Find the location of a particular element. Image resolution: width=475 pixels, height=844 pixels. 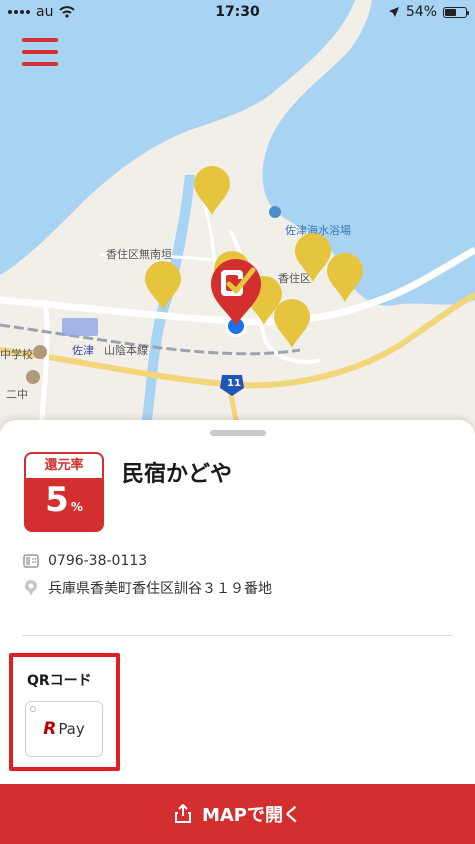

address-row: 兵庫県香美町香住区訓谷３１９番地 is located at coordinates (147, 588).